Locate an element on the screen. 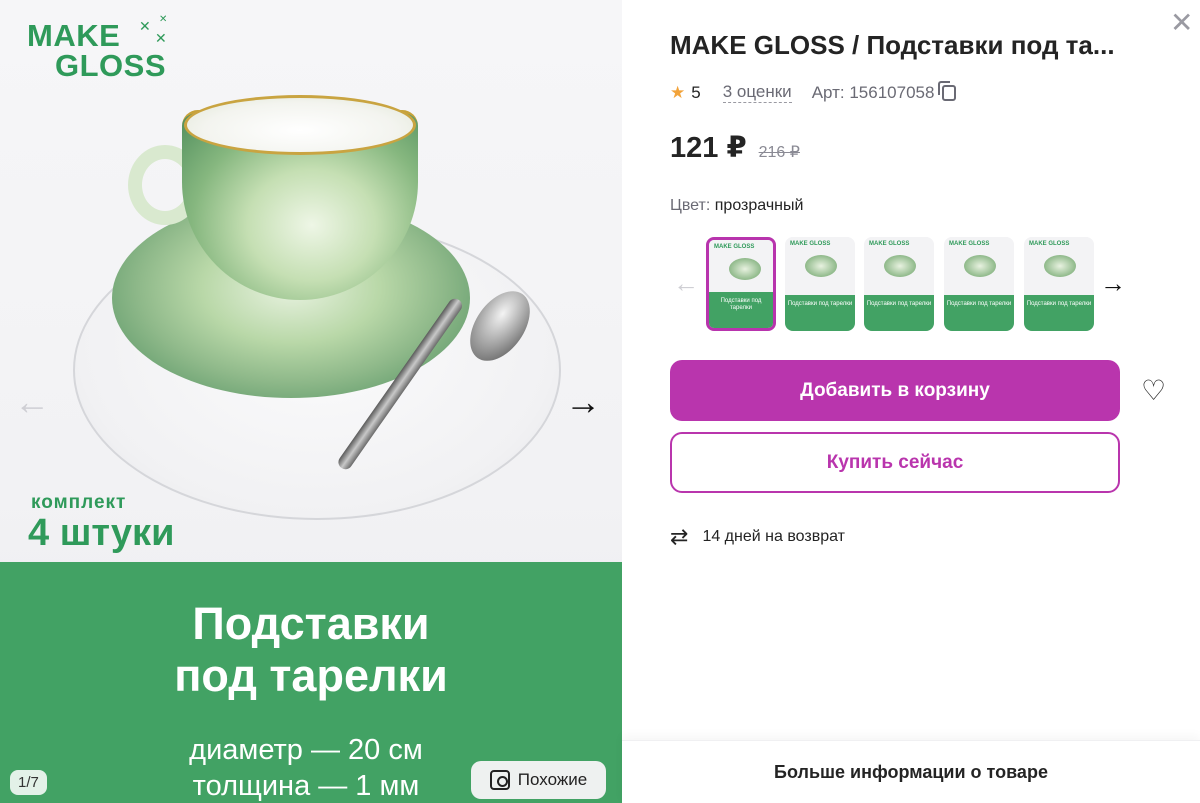 Image resolution: width=1200 pixels, height=803 pixels. return-policy: ⇄ 14 дней на возврат is located at coordinates (757, 537).